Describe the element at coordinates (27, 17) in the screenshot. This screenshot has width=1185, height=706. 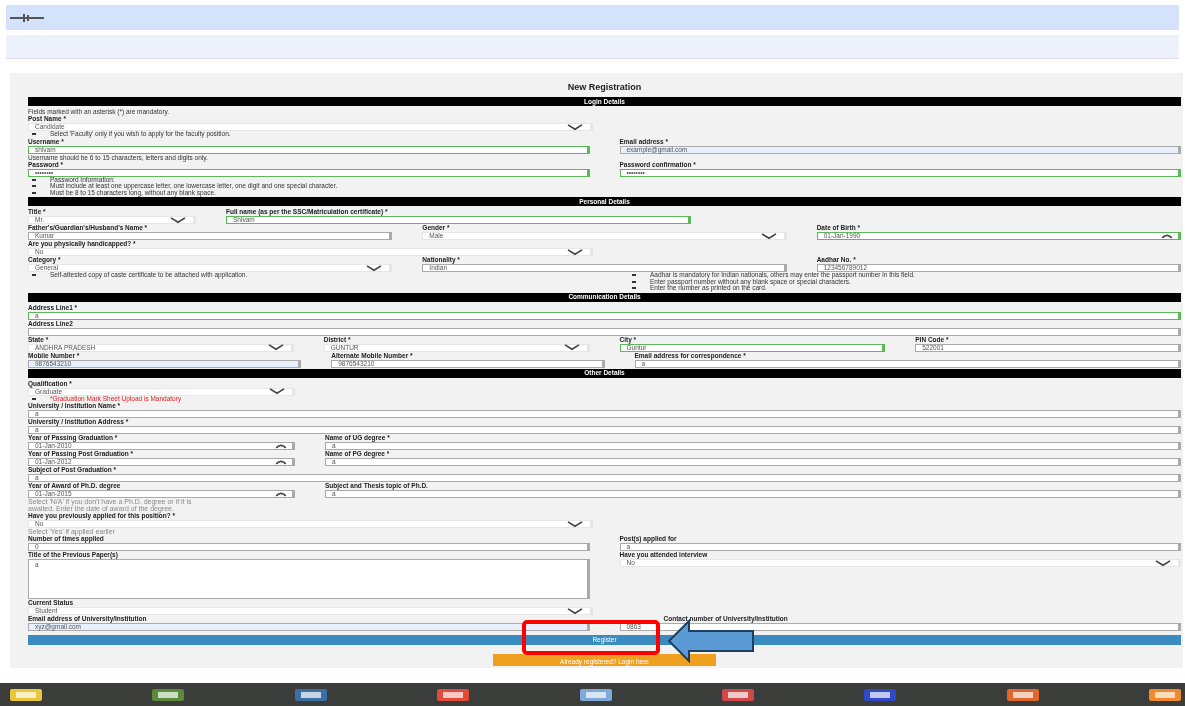
I see `pin-icon` at that location.